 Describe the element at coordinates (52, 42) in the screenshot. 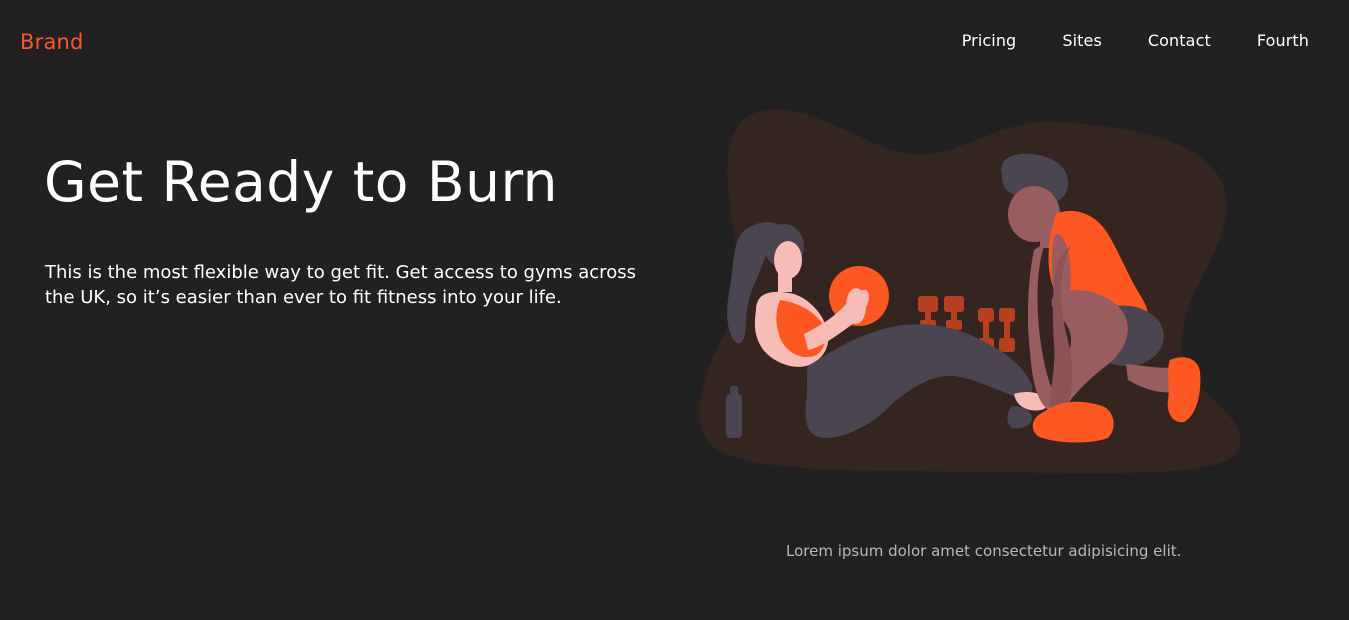

I see `brand-logo: Brand` at that location.